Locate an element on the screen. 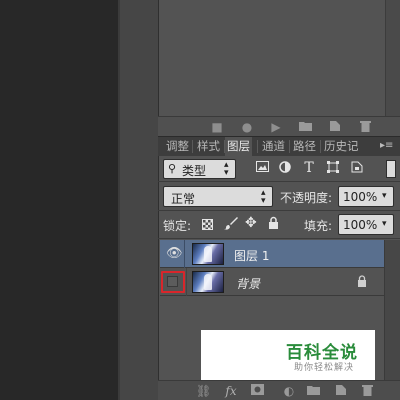  watermark: 百科全说 助你轻松解决 is located at coordinates (288, 355).